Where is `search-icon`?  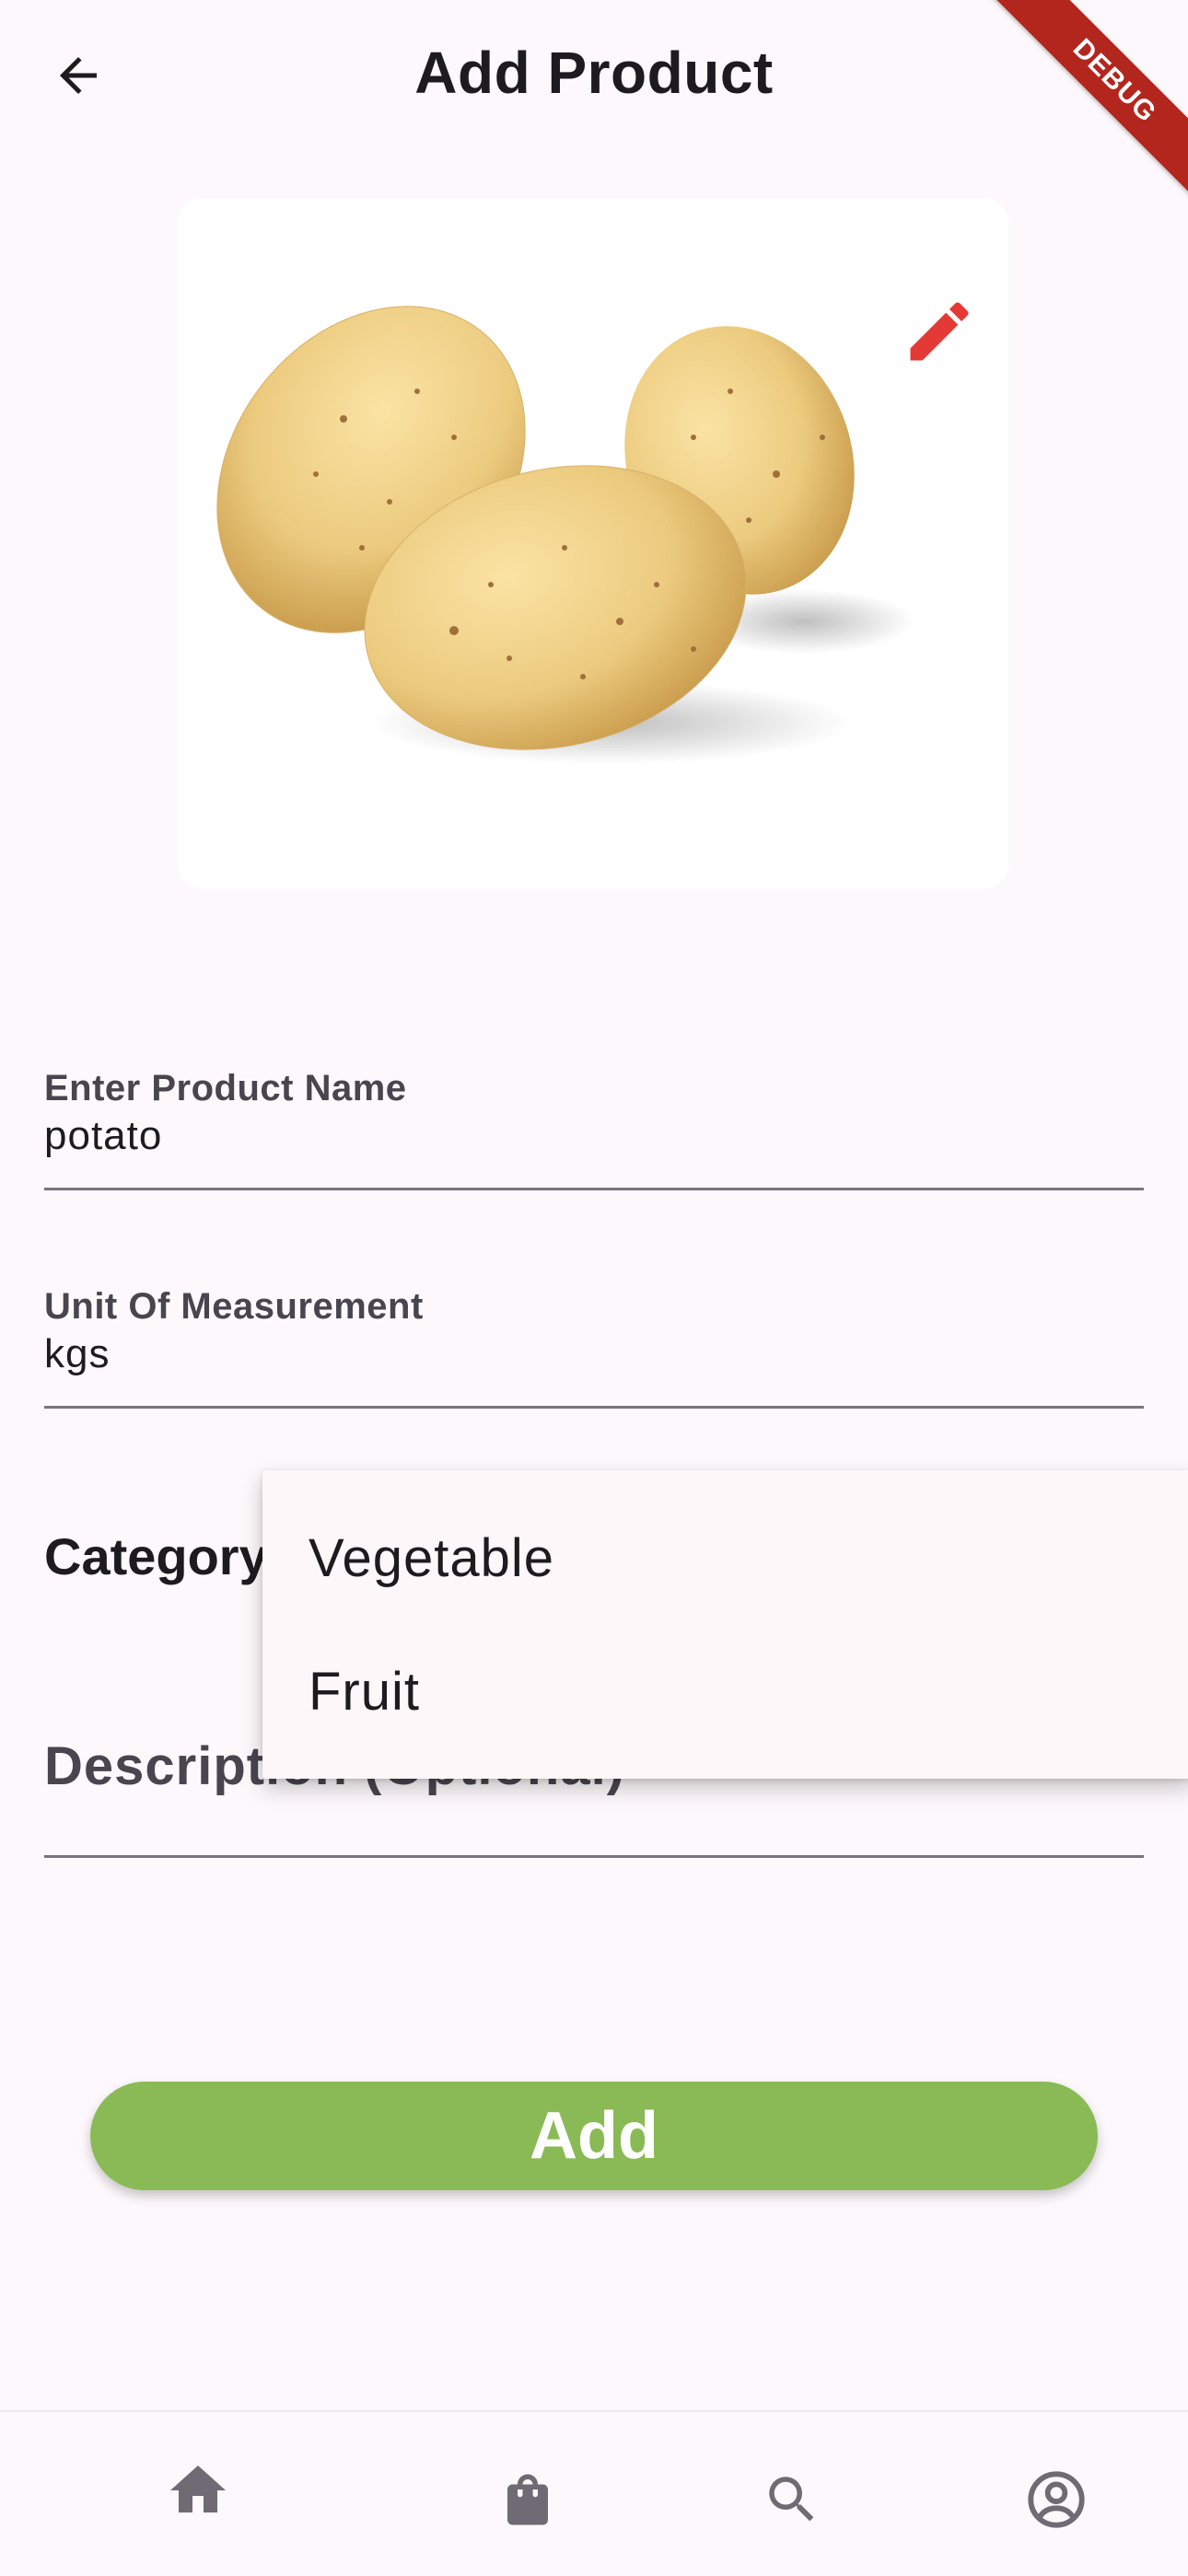
search-icon is located at coordinates (791, 2499).